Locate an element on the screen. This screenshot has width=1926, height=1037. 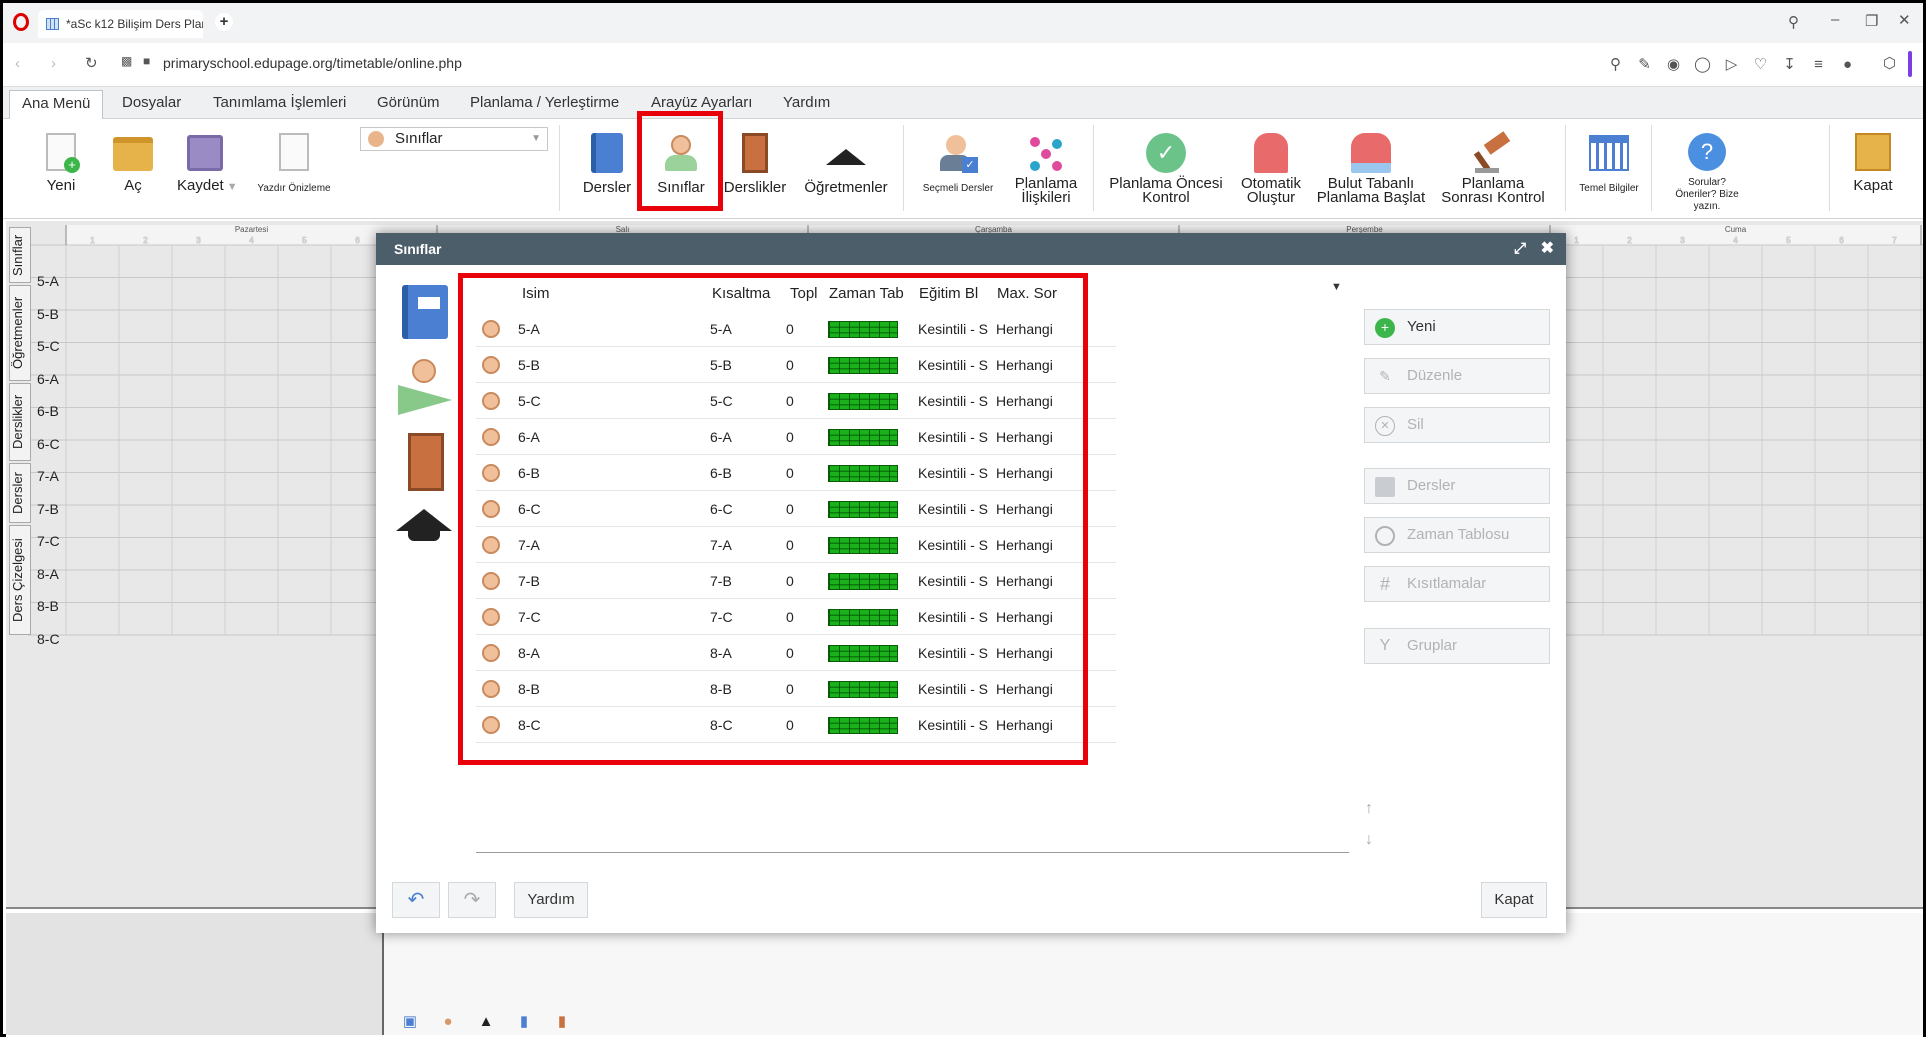
menu-arayuz: Arayüz Ayarları is located at coordinates (701, 102).